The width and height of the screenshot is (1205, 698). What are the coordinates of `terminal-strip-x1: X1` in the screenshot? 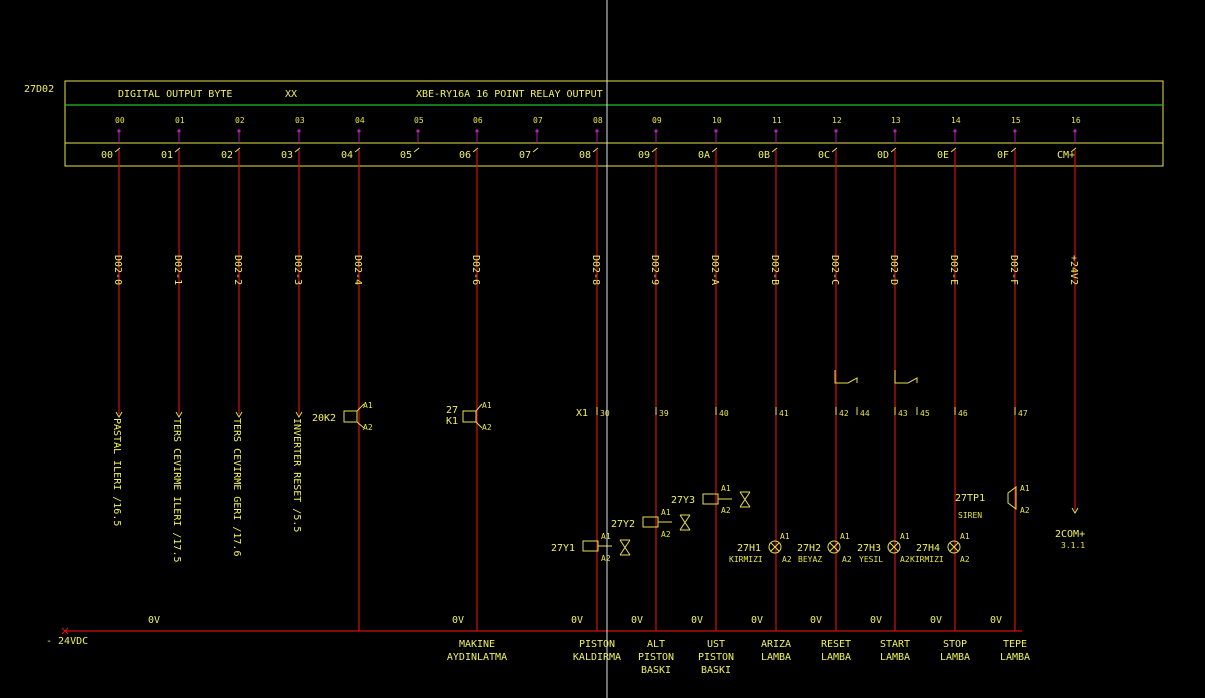 It's located at (582, 413).